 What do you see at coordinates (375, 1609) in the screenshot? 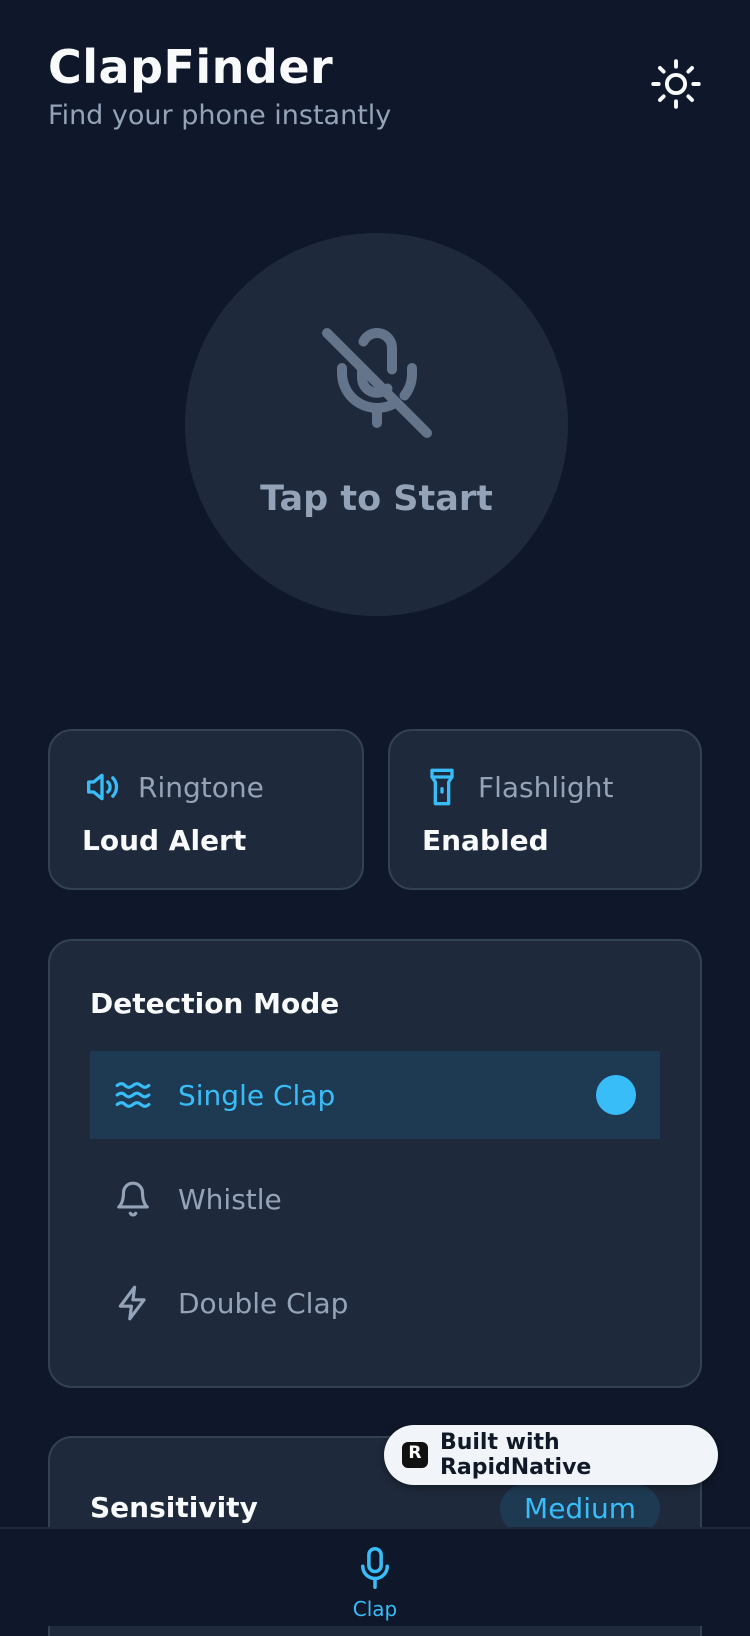
I see `tab-clap-label: Clap` at bounding box center [375, 1609].